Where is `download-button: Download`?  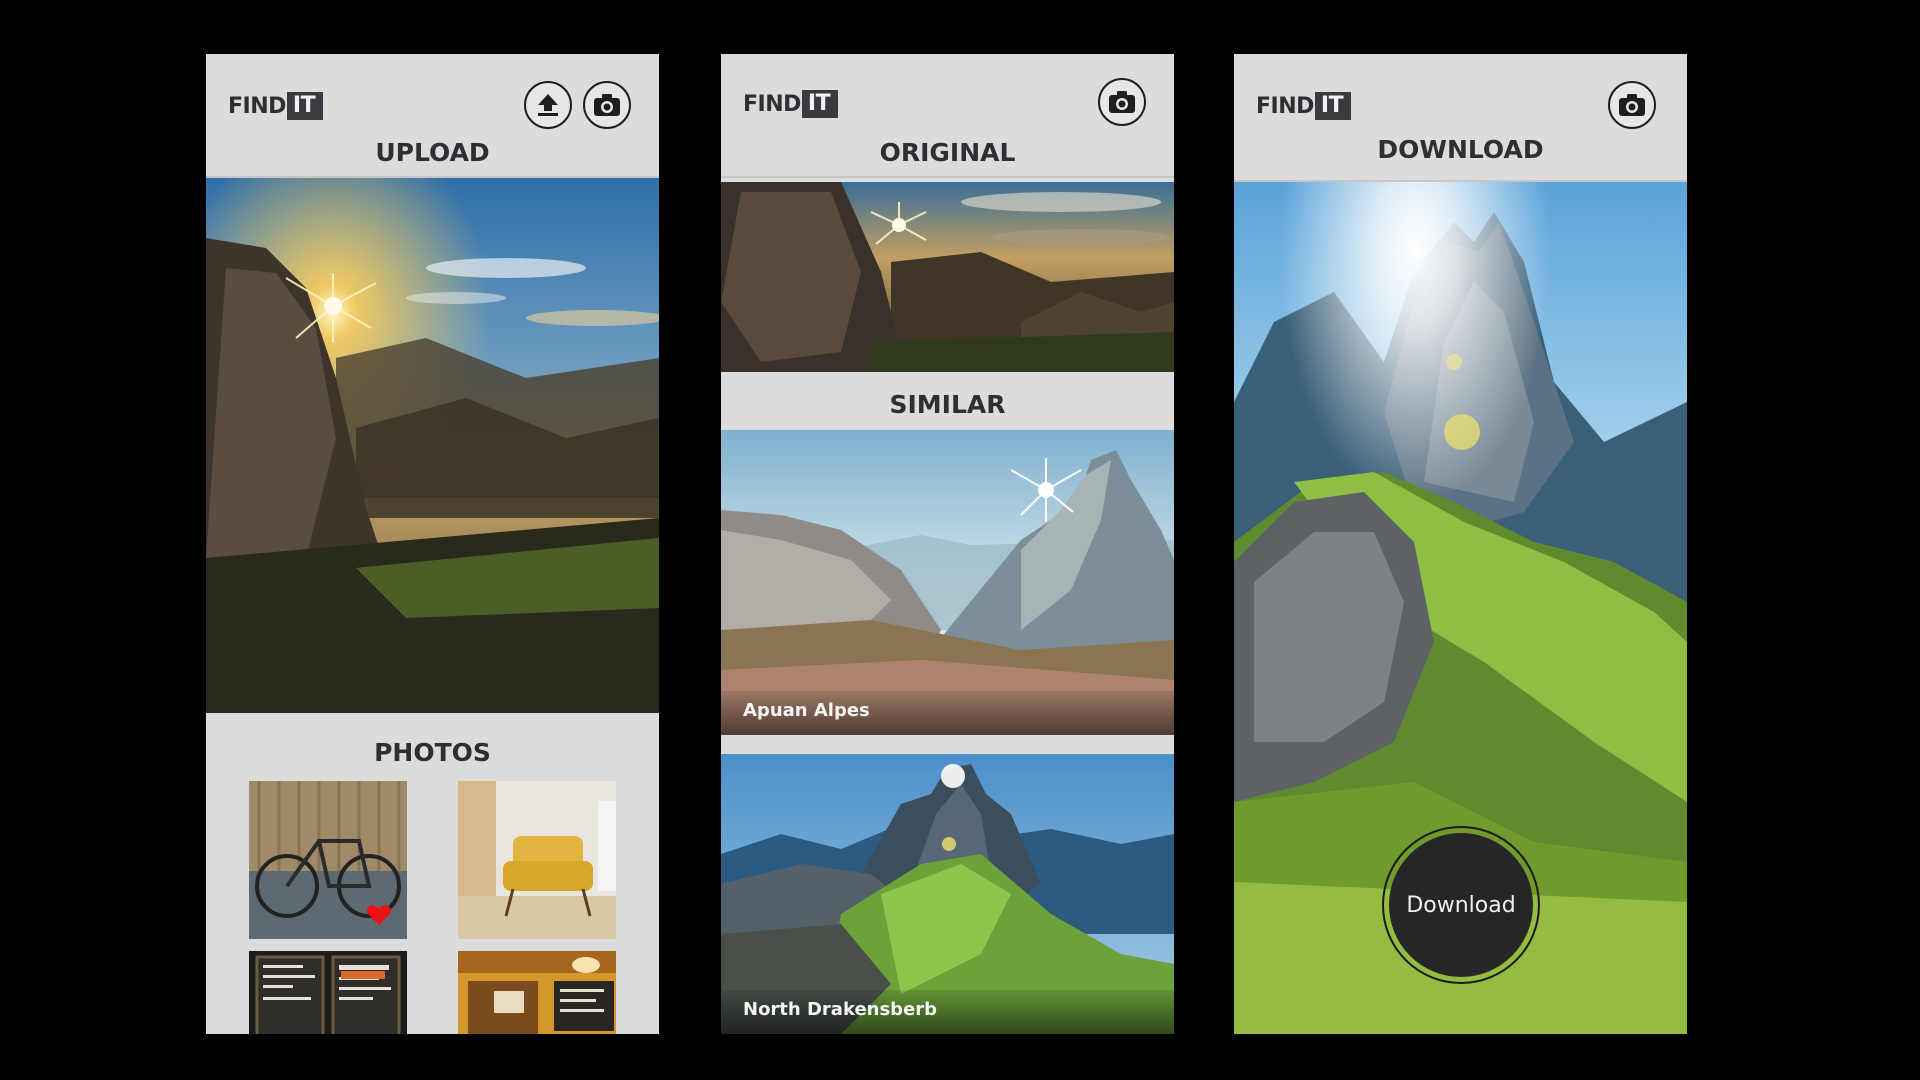
download-button: Download is located at coordinates (1461, 905).